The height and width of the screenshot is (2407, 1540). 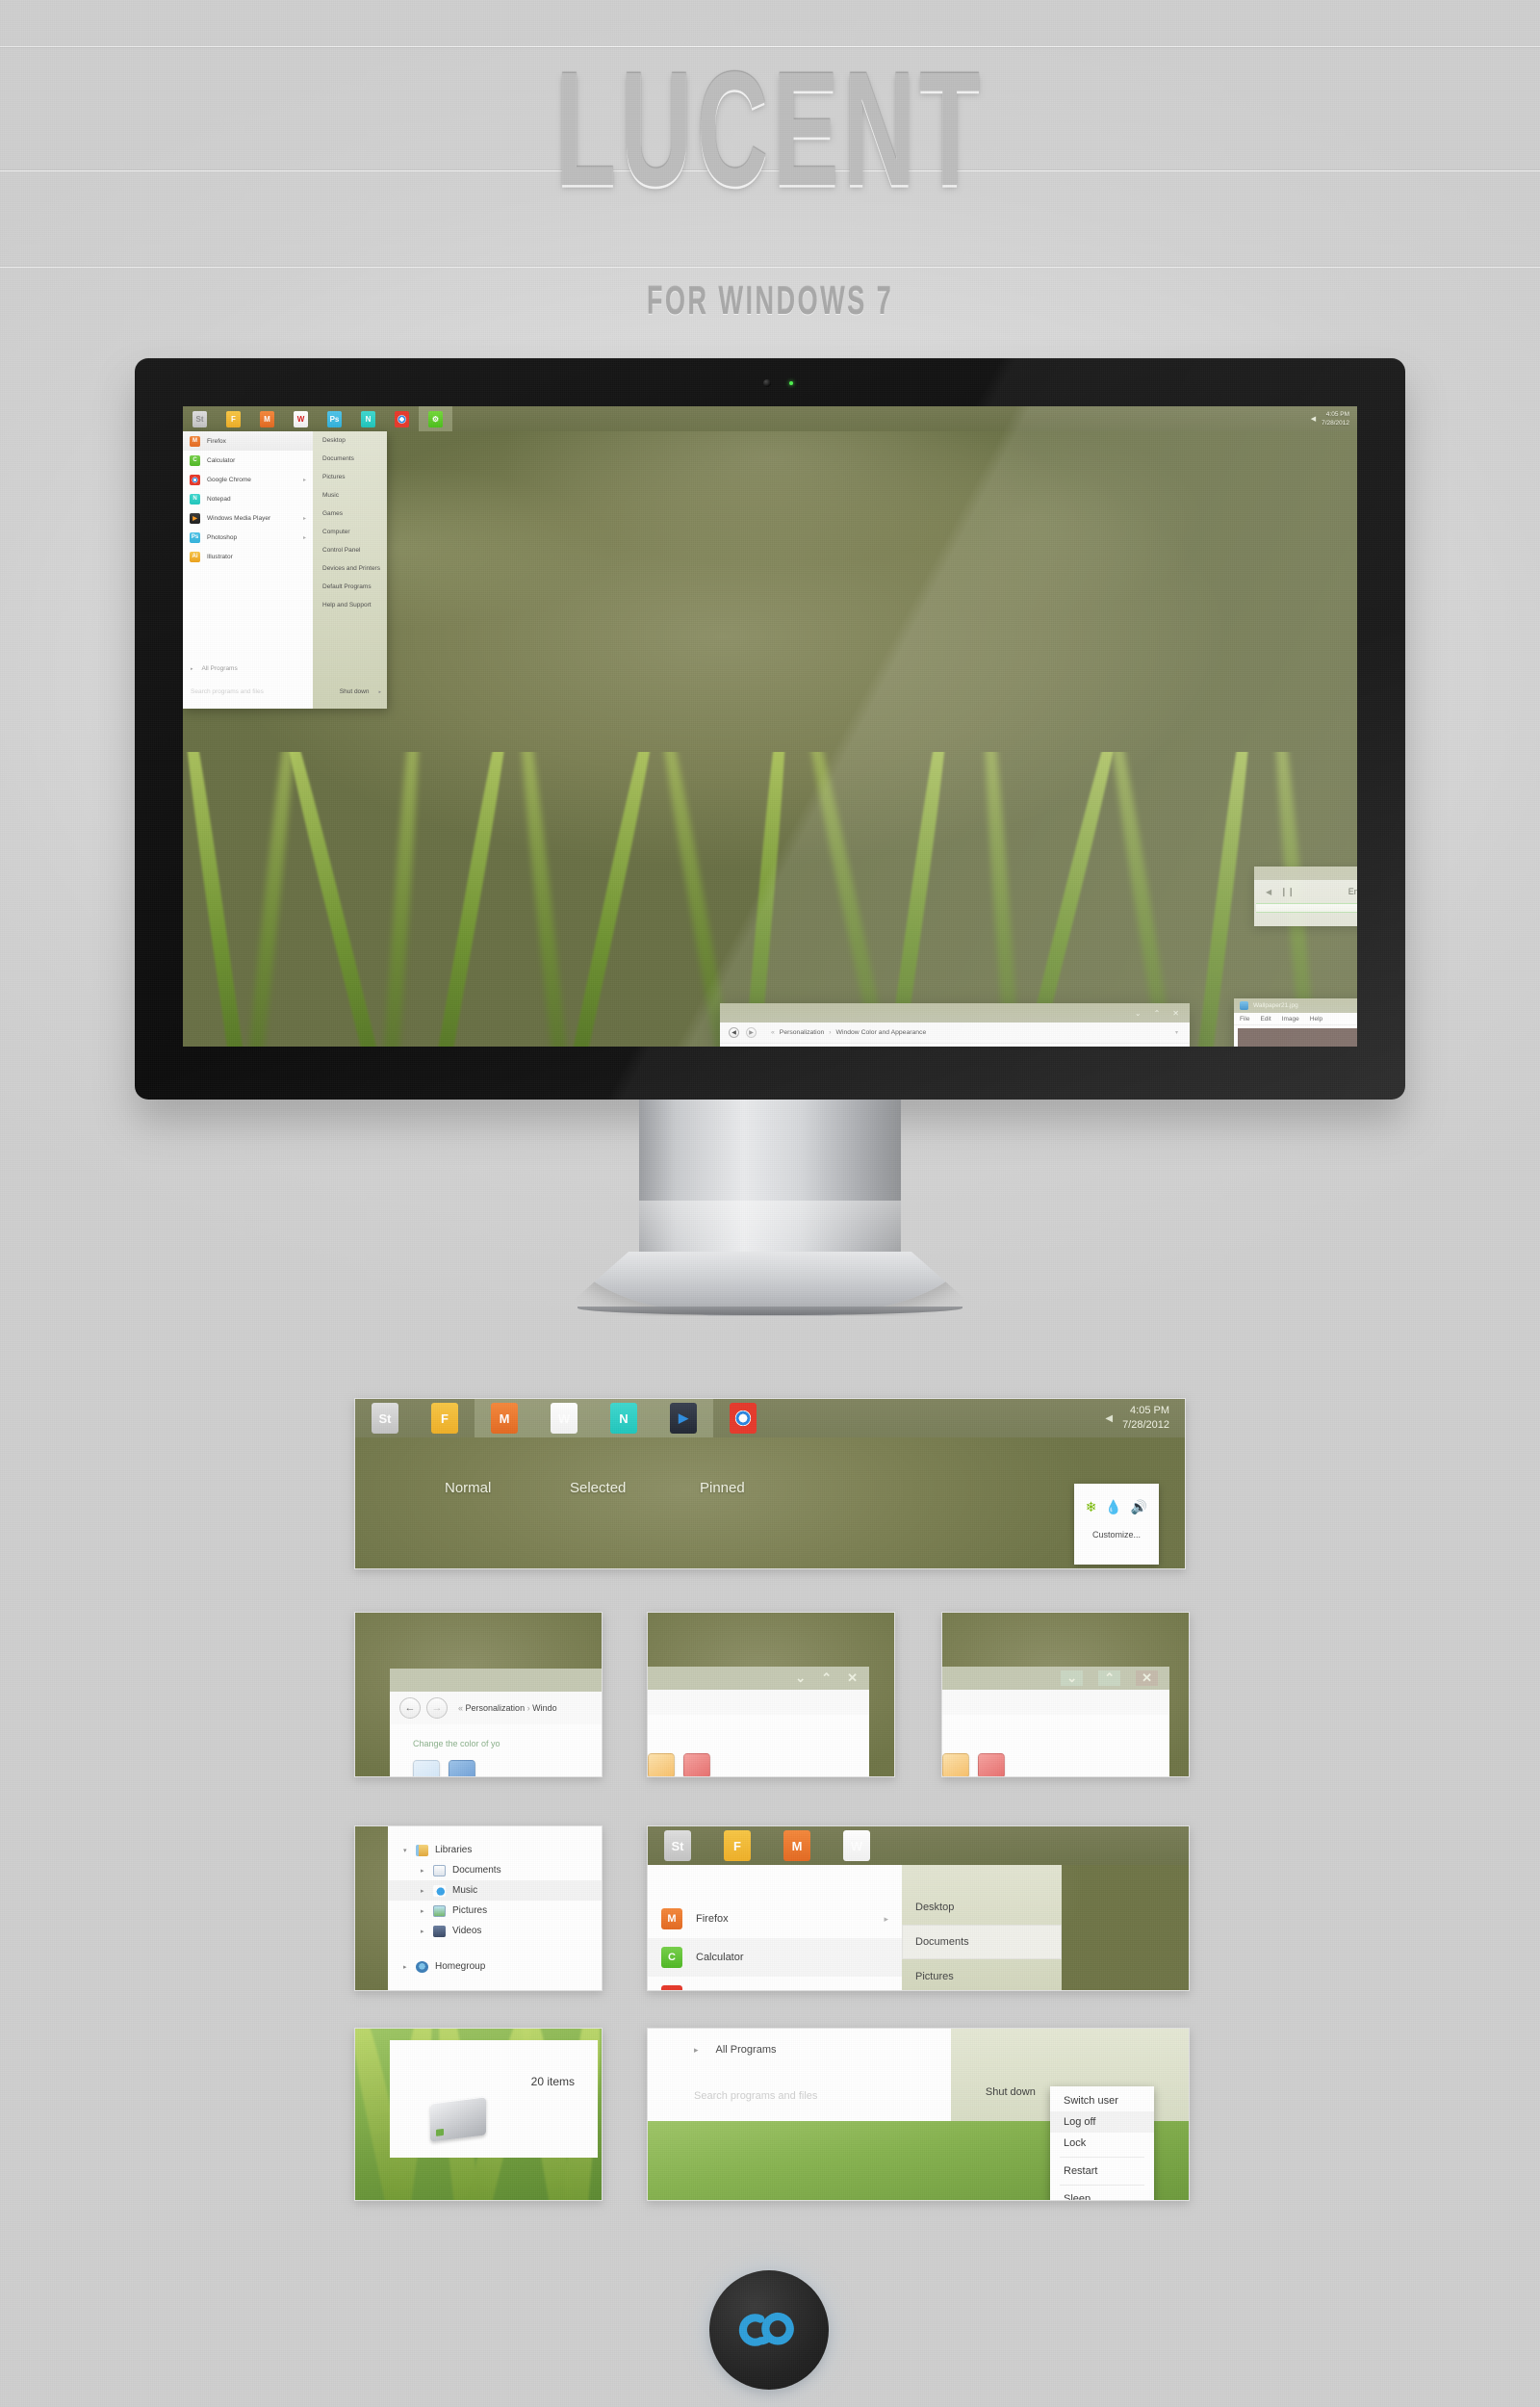 What do you see at coordinates (1176, 1032) in the screenshot?
I see `chevron-down-icon: ▾` at bounding box center [1176, 1032].